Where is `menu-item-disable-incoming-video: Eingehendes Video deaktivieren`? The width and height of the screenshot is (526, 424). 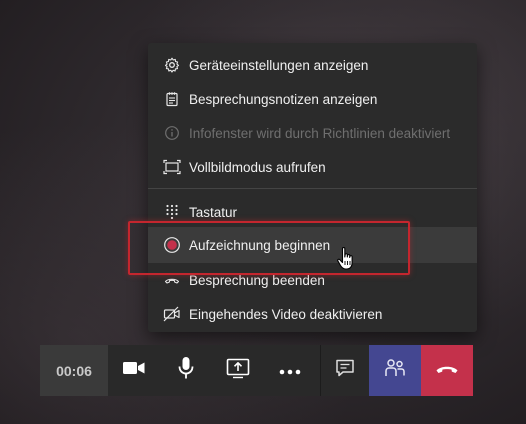
menu-item-disable-incoming-video: Eingehendes Video deaktivieren is located at coordinates (312, 314).